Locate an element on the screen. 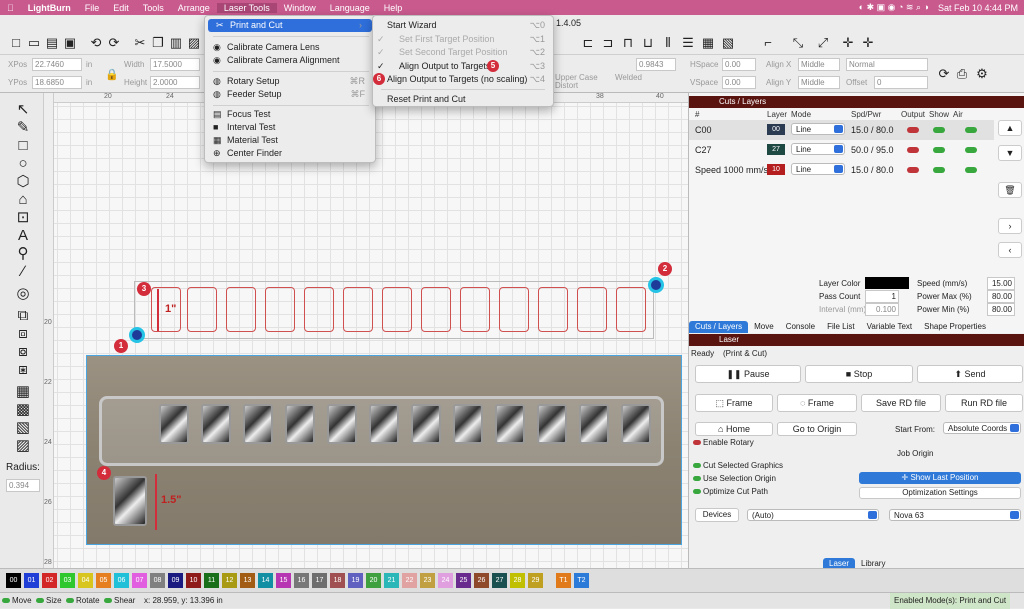 The height and width of the screenshot is (609, 1024). array-icon: ▧ is located at coordinates (23, 428).